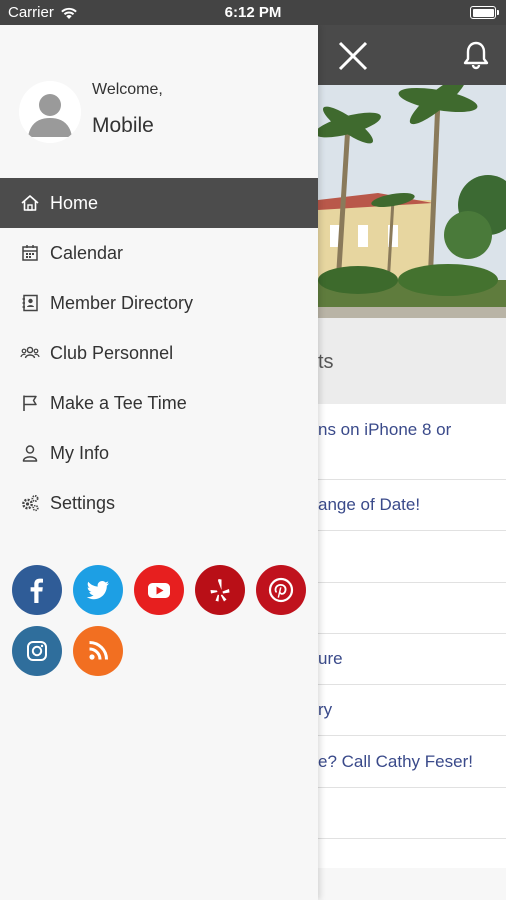 Image resolution: width=506 pixels, height=900 pixels. I want to click on menu-item-calendar: Calendar, so click(159, 253).